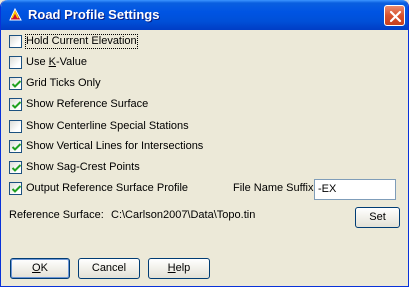 The height and width of the screenshot is (287, 409). Describe the element at coordinates (107, 188) in the screenshot. I see `checkbox-label: Output Reference Surface Profile` at that location.